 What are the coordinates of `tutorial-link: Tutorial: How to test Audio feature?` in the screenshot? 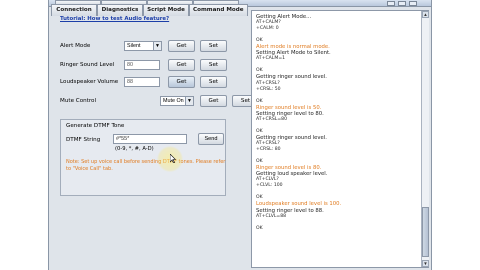 It's located at (114, 19).